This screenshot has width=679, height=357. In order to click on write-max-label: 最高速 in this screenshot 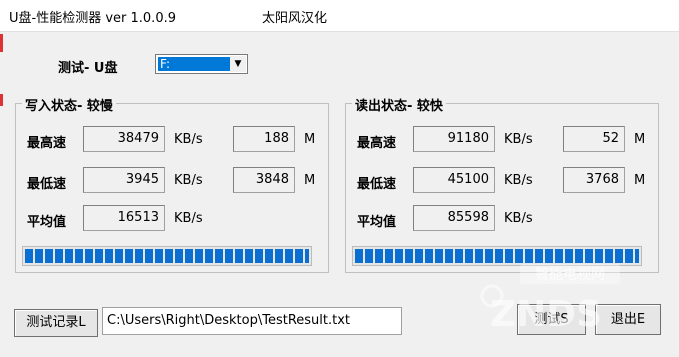, I will do `click(47, 143)`.